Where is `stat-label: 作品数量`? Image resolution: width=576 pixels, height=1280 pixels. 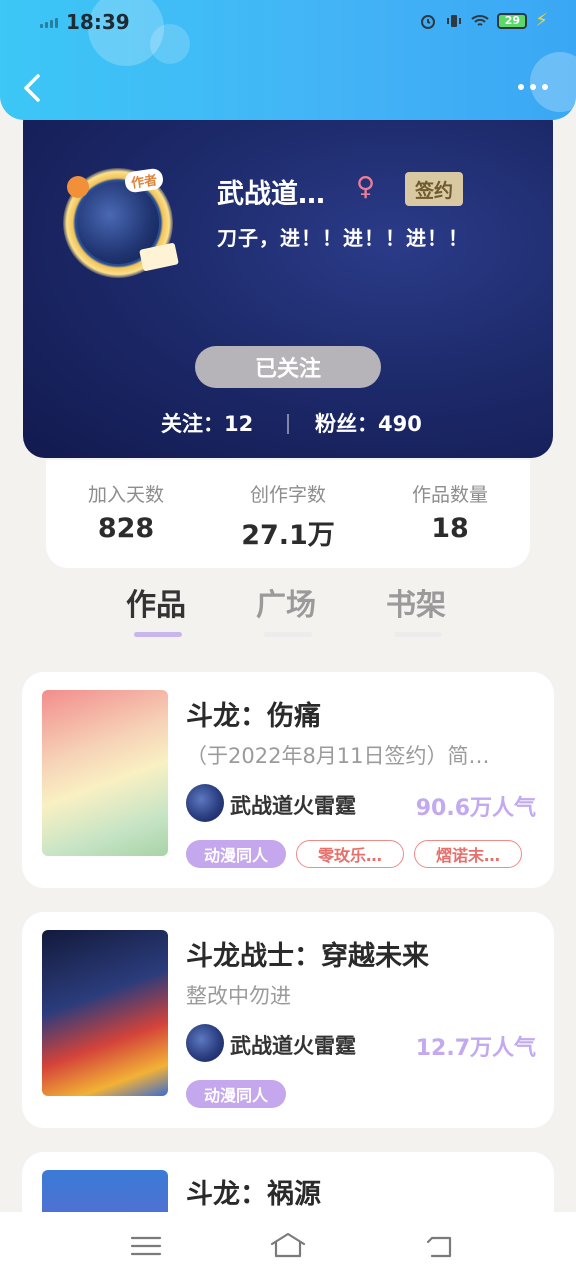
stat-label: 作品数量 is located at coordinates (449, 495).